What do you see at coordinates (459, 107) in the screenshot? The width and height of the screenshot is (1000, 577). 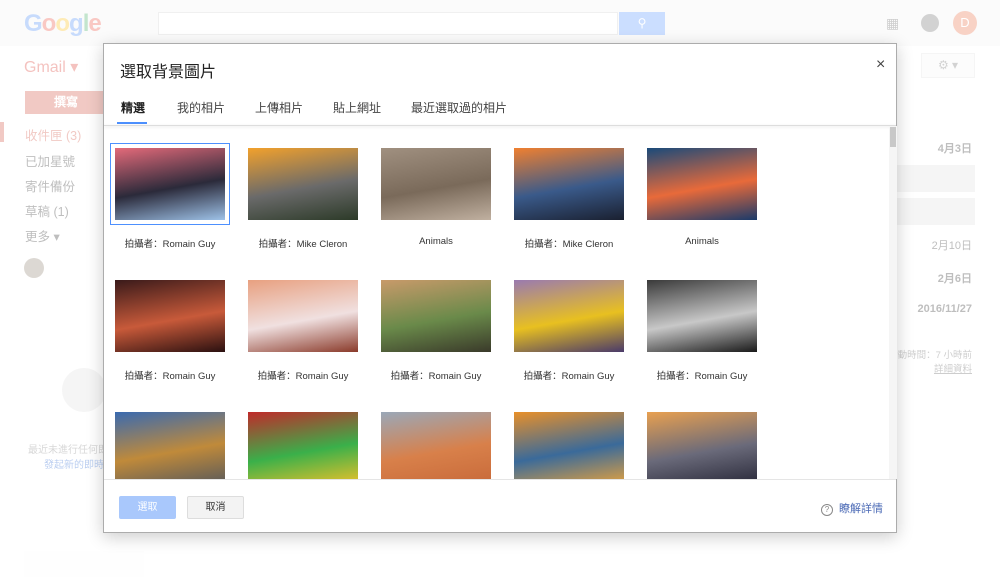 I see `tab-recent: 最近選取過的相片` at bounding box center [459, 107].